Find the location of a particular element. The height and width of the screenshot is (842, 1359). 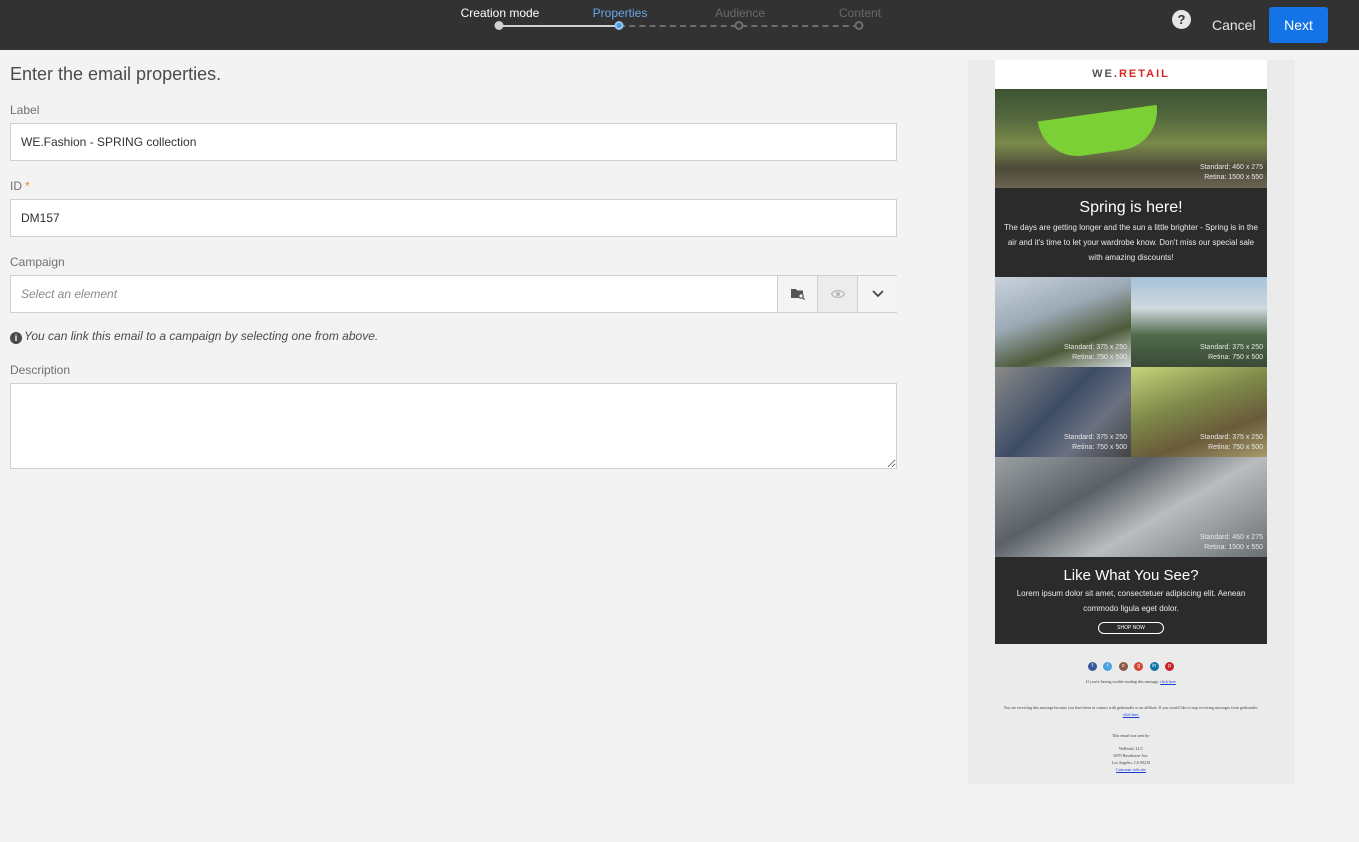

footer-city: Los Angeles, CA 90210 is located at coordinates (1131, 762).